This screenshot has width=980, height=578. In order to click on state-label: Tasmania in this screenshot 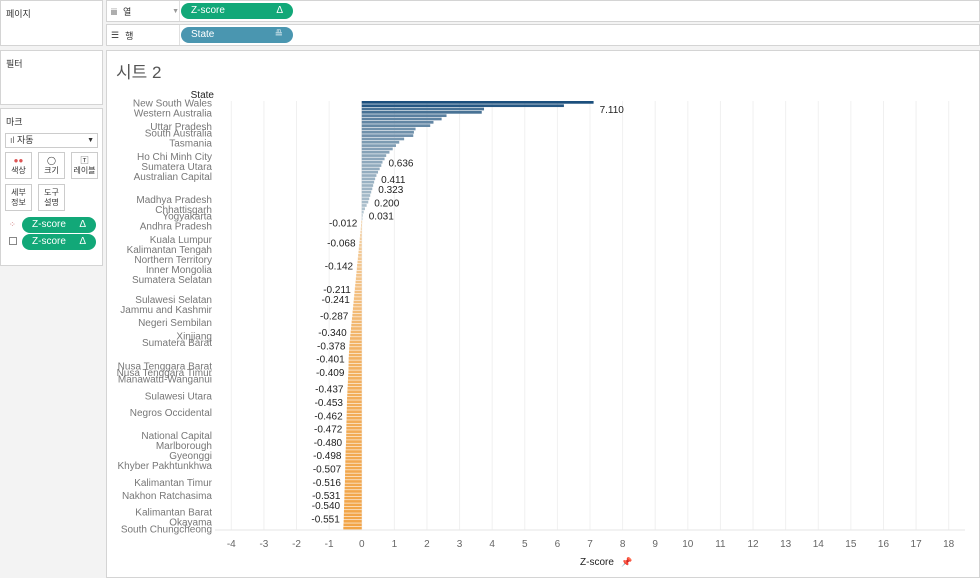, I will do `click(190, 144)`.